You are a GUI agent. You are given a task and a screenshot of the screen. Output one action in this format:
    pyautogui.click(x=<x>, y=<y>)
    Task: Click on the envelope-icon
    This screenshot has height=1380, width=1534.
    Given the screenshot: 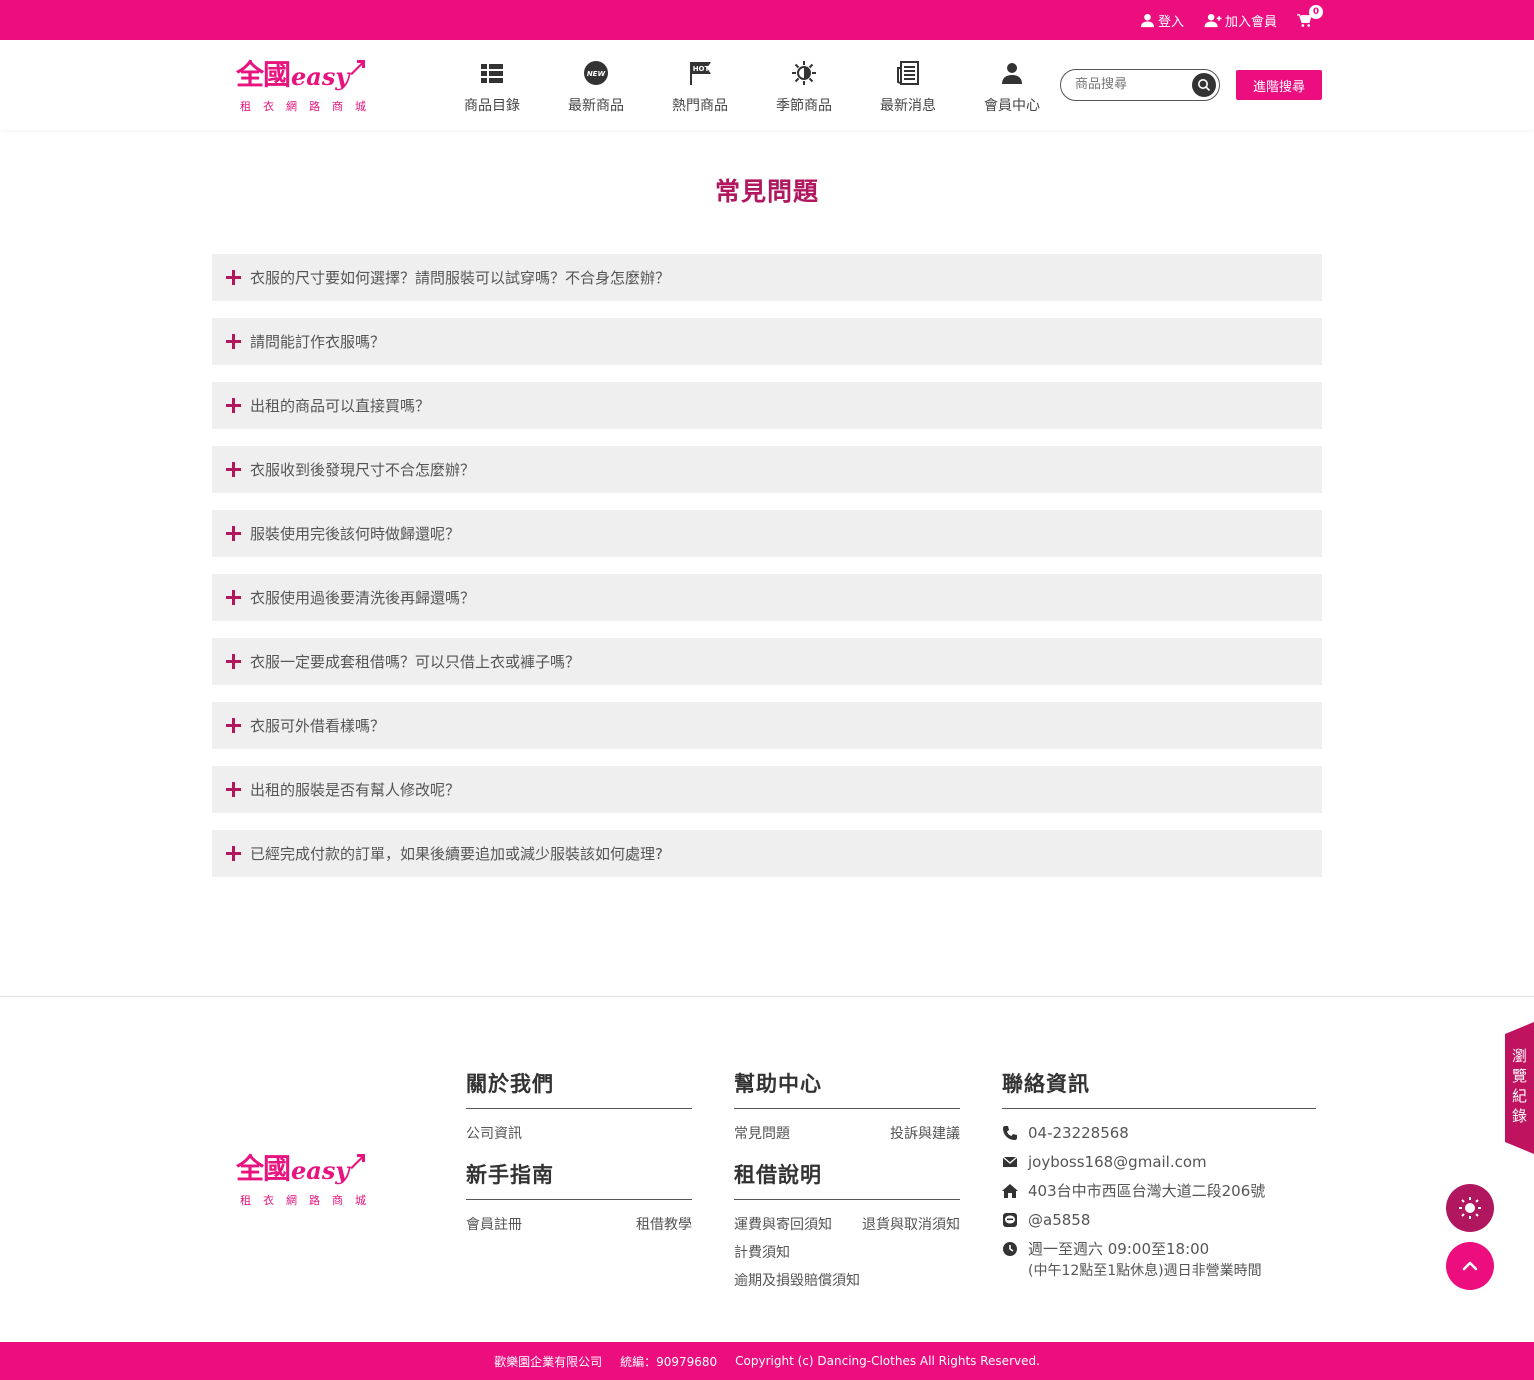 What is the action you would take?
    pyautogui.click(x=1010, y=1161)
    